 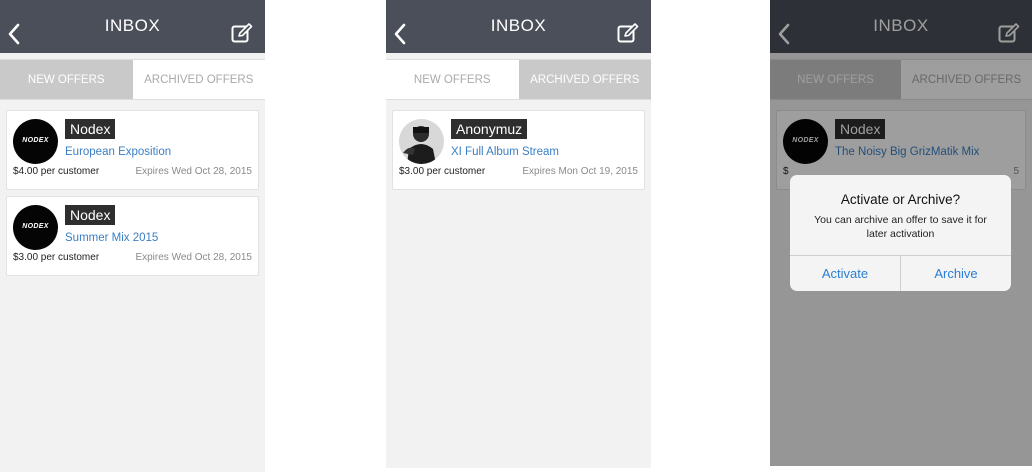 I want to click on offer-title-link: European Exposition, so click(x=118, y=152).